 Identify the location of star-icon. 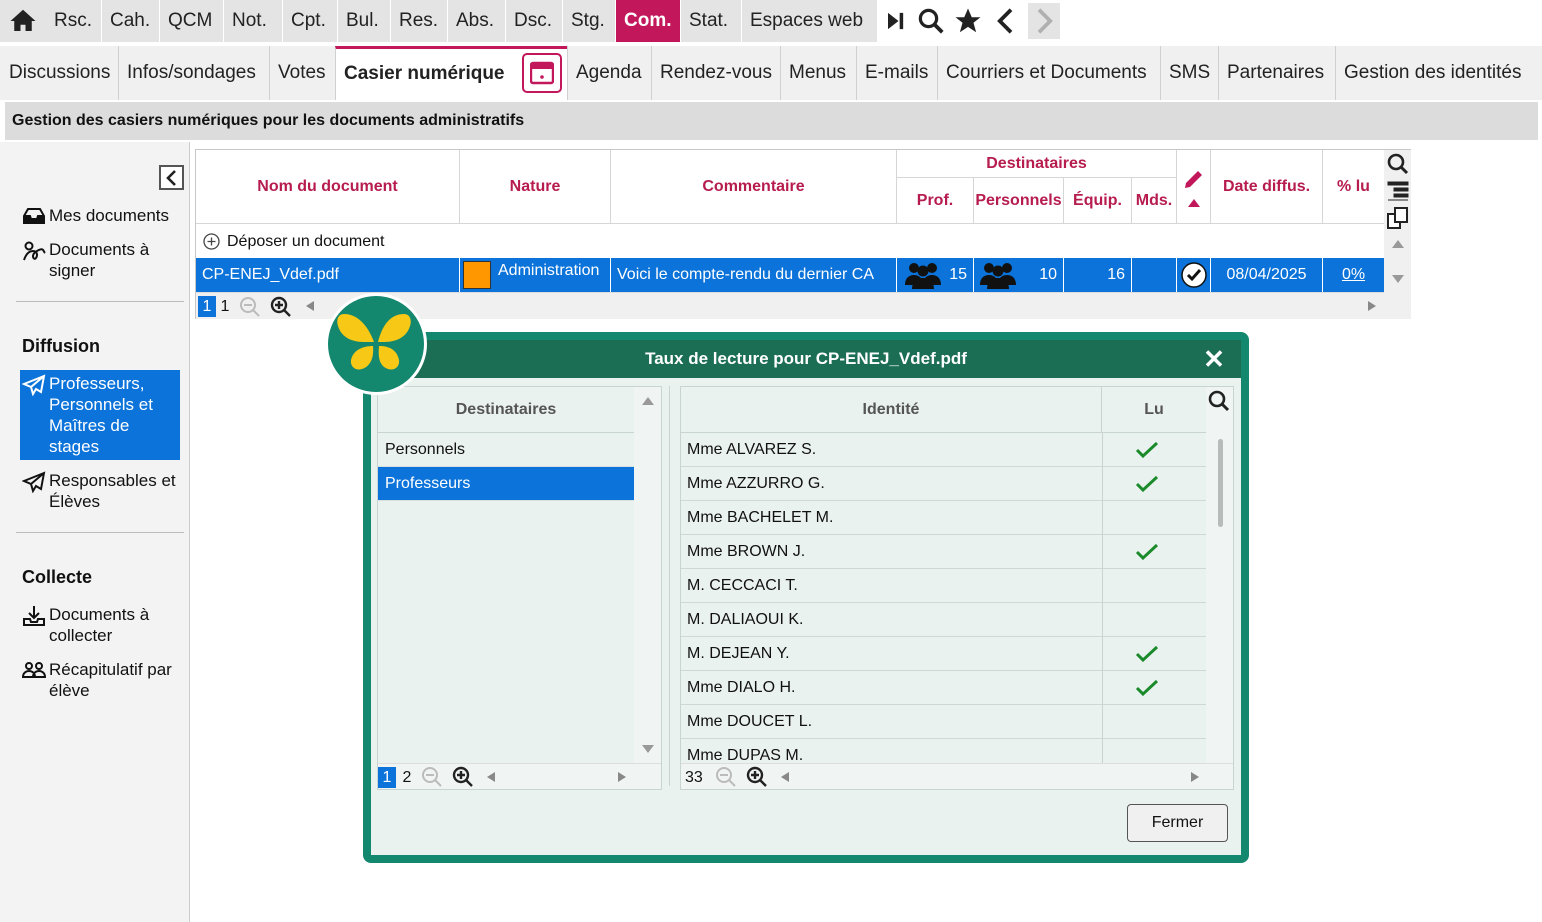
(968, 21).